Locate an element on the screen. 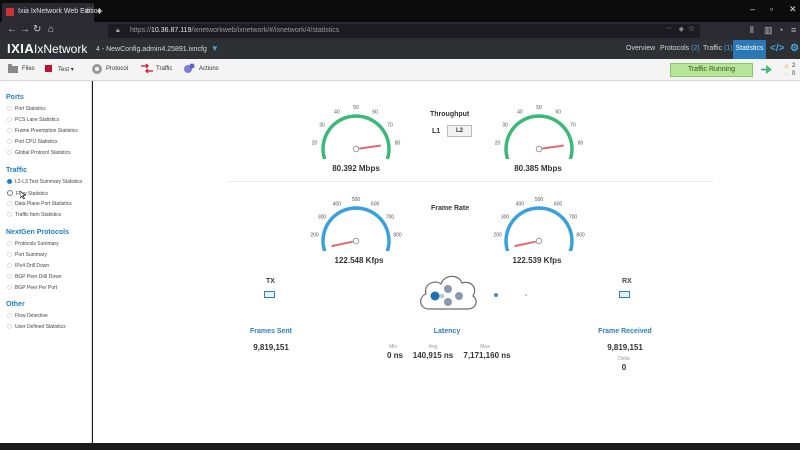  play-icon is located at coordinates (767, 69).